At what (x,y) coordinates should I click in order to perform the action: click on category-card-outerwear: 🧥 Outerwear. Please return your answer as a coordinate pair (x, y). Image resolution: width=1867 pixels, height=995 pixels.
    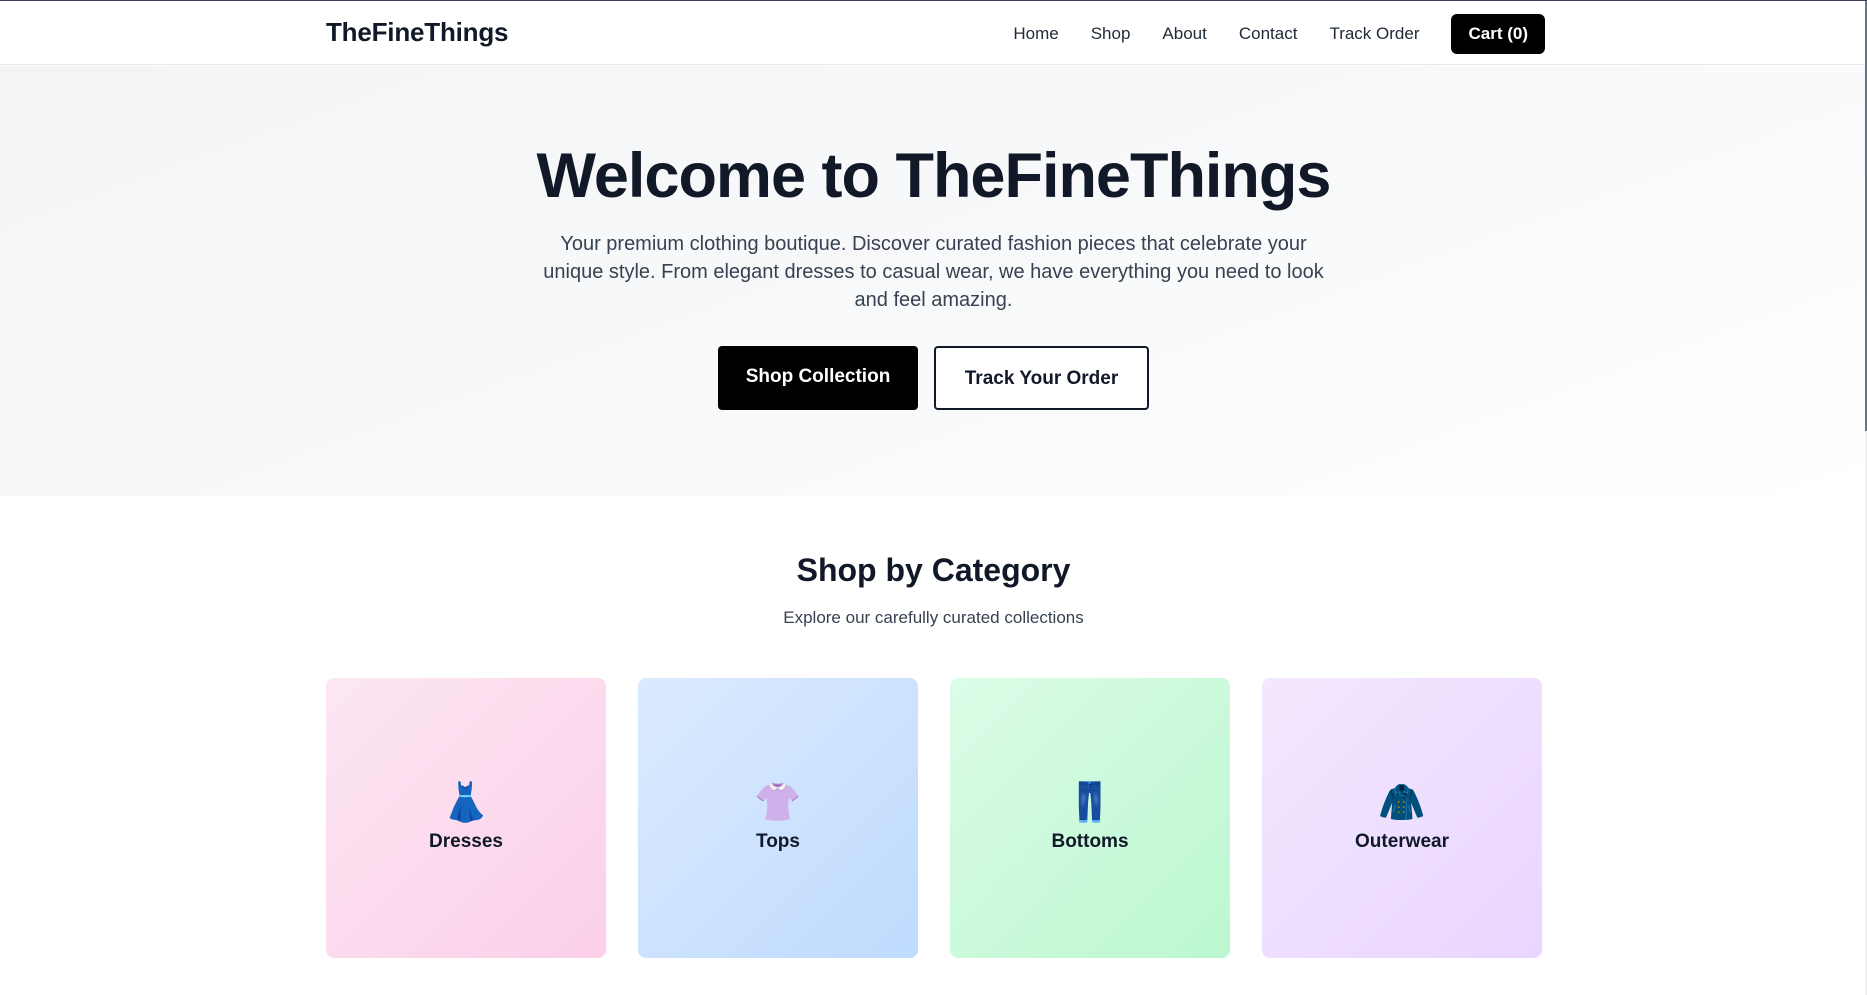
    Looking at the image, I should click on (1402, 818).